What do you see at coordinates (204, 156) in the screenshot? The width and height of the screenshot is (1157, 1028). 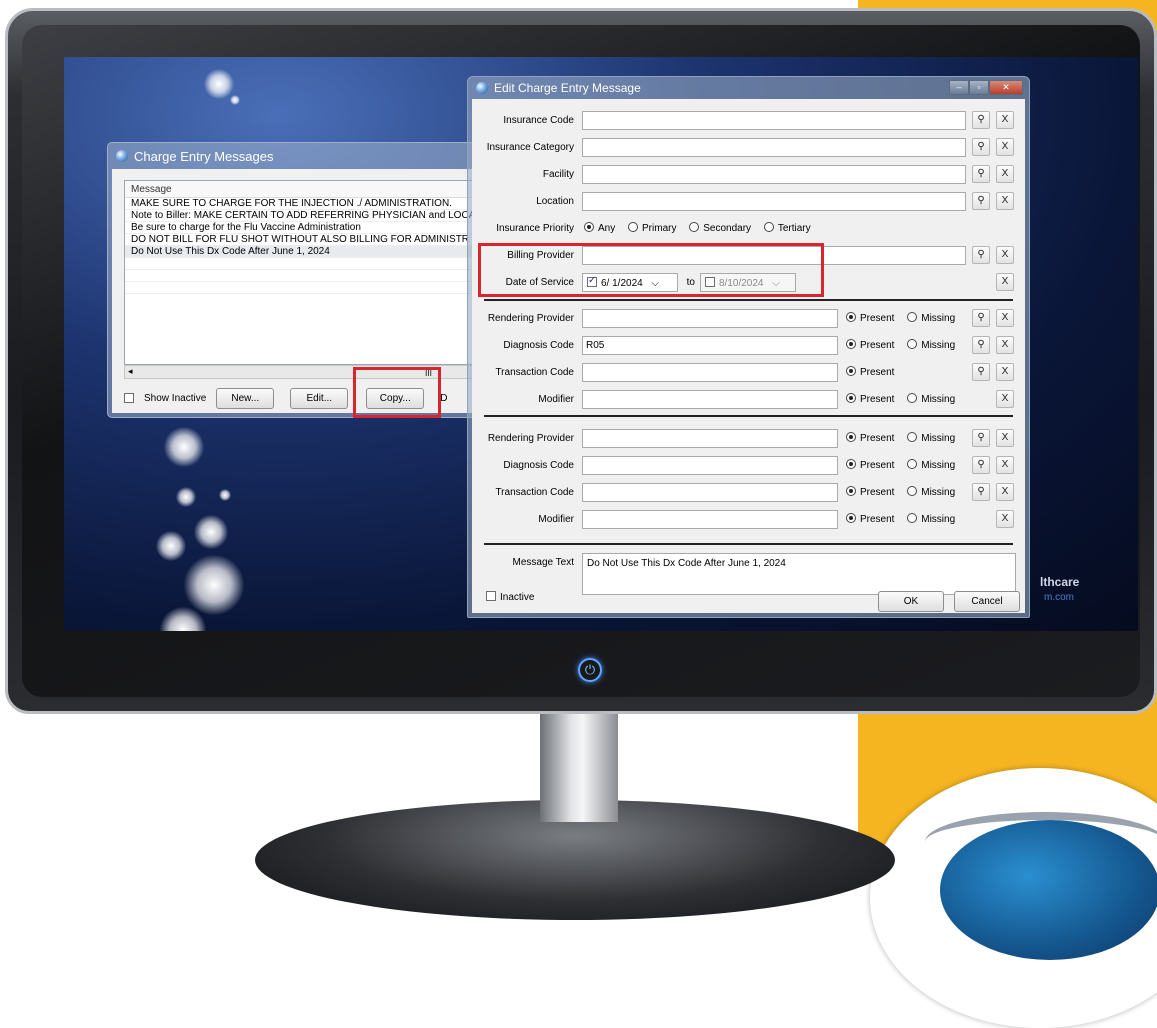 I see `window-title: Charge Entry Messages` at bounding box center [204, 156].